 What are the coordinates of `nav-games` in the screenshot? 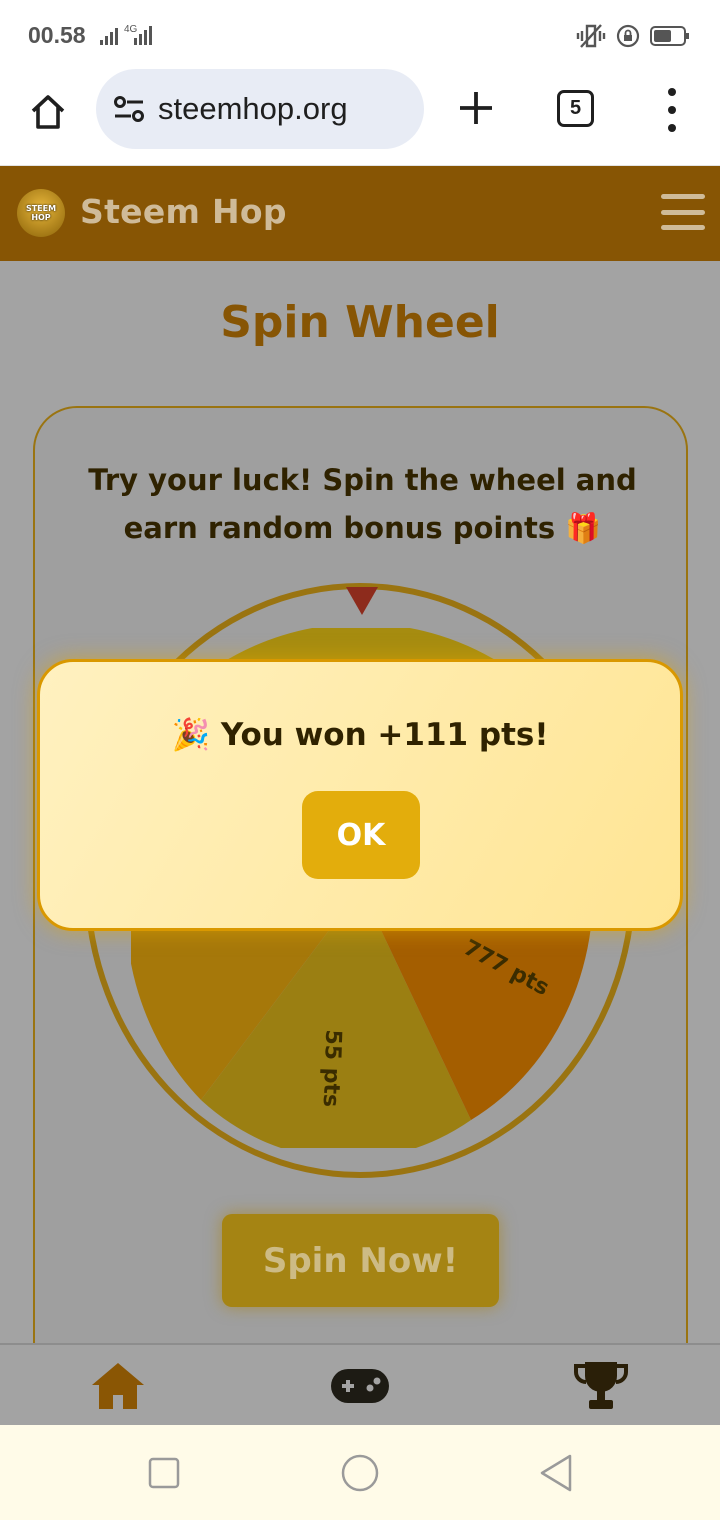 It's located at (360, 1386).